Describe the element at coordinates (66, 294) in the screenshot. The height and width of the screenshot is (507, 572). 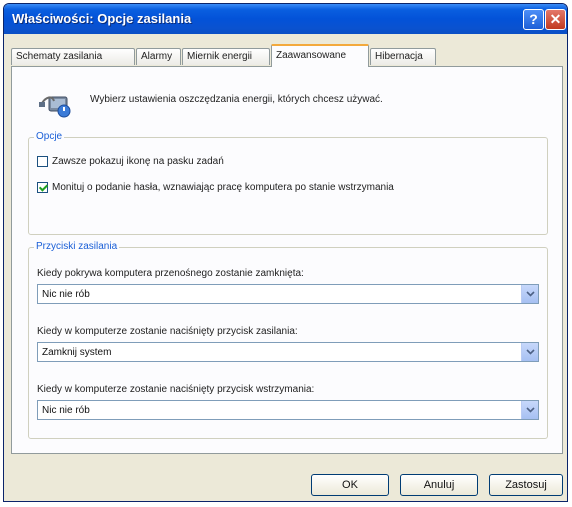
I see `lid-close-value: Nic nie rób` at that location.